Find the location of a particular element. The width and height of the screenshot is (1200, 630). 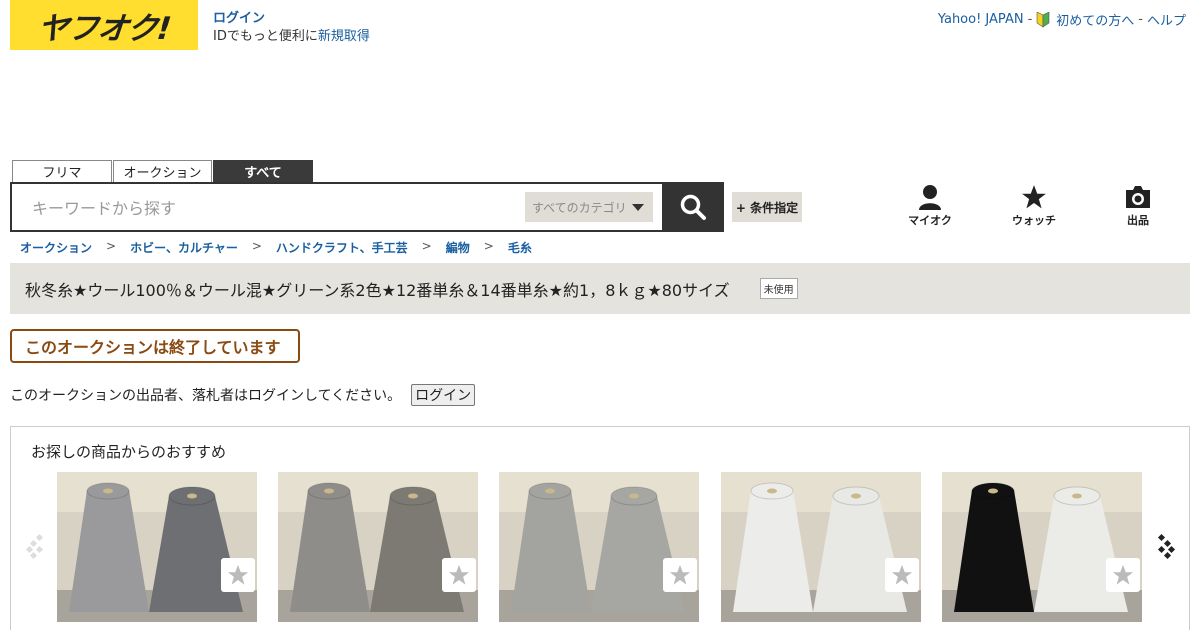

search-box: すべてのカテゴリ is located at coordinates (337, 207).